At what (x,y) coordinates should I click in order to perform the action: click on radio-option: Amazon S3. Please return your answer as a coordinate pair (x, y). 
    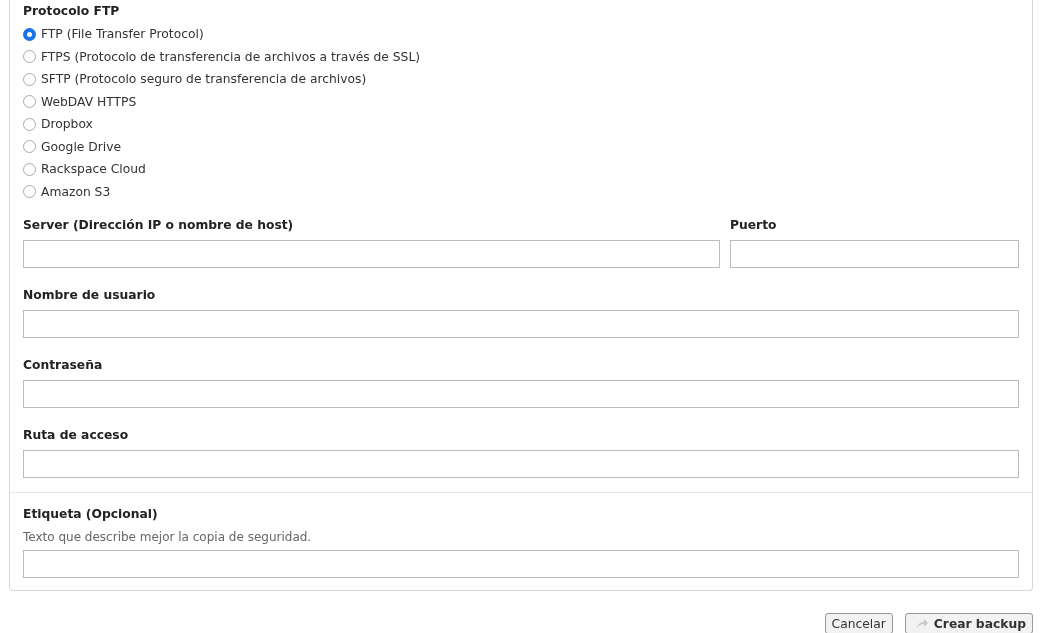
    Looking at the image, I should click on (521, 191).